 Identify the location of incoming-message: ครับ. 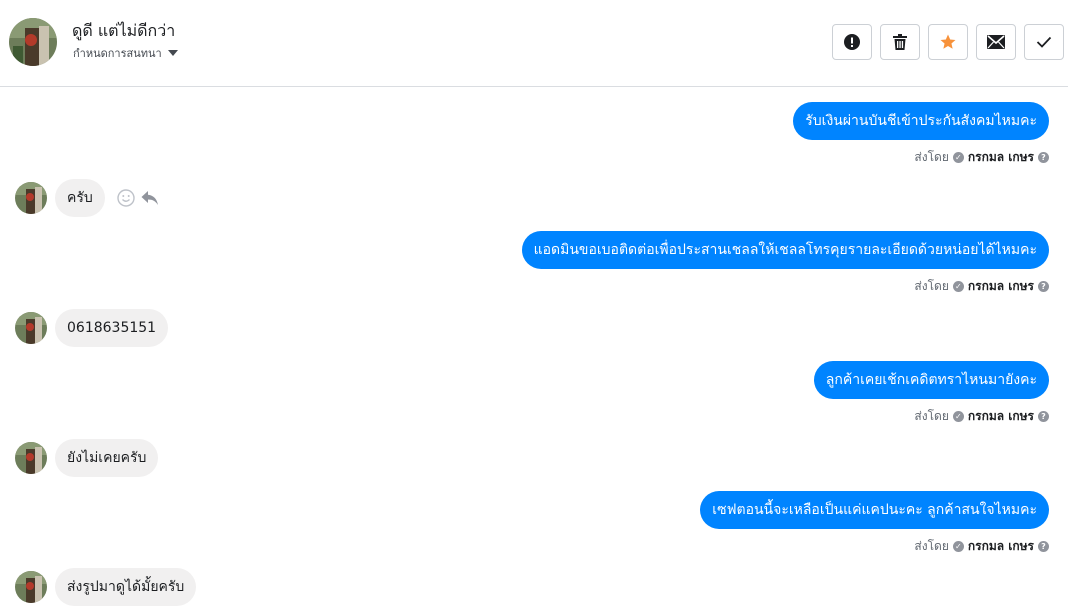
(80, 198).